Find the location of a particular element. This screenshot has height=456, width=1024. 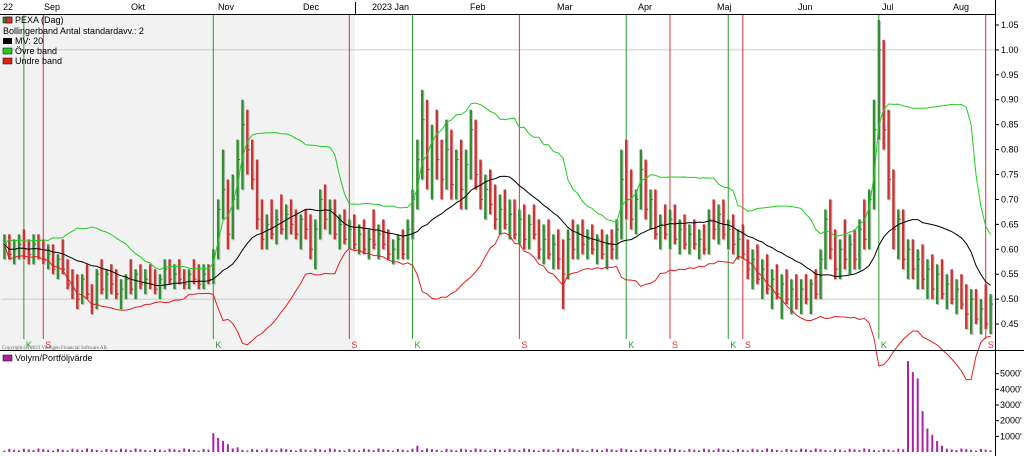

month-label: Dec is located at coordinates (311, 7).